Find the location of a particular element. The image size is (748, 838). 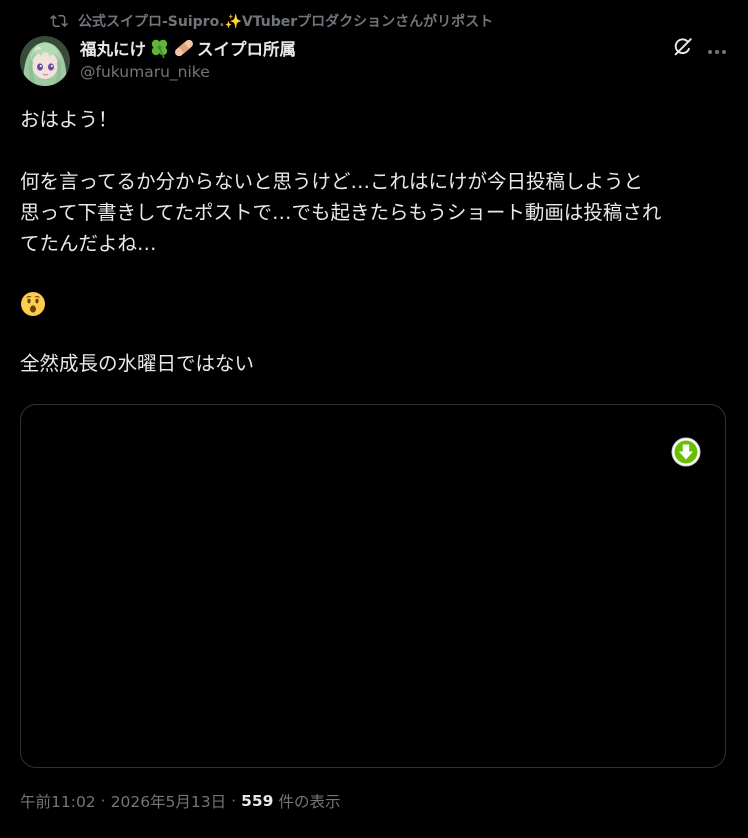

display-name: 福丸にけ スイプロ所属 is located at coordinates (188, 48).